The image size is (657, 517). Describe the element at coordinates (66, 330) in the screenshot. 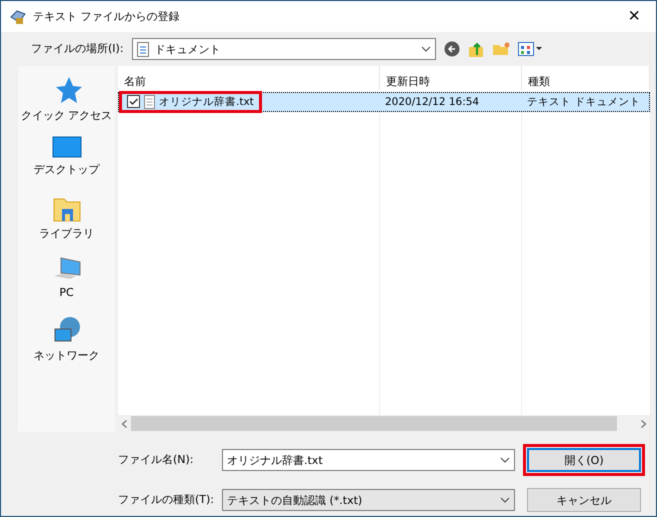

I see `network-icon` at that location.